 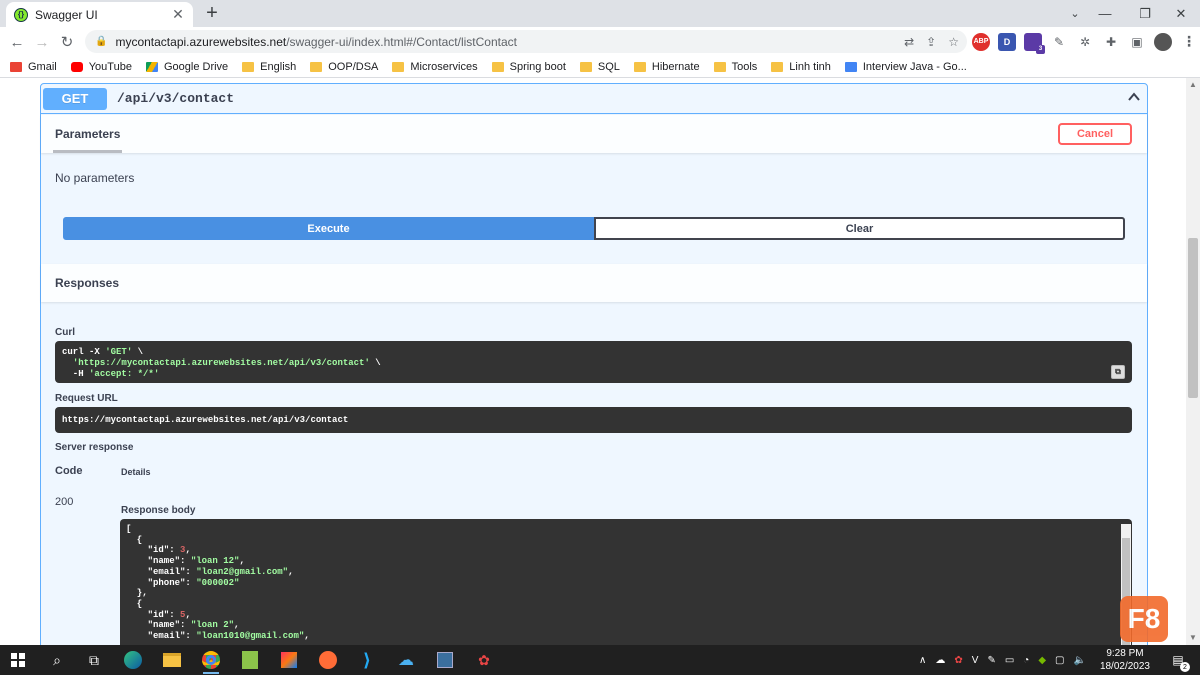 I want to click on task-view-icon: ⧉, so click(x=94, y=660).